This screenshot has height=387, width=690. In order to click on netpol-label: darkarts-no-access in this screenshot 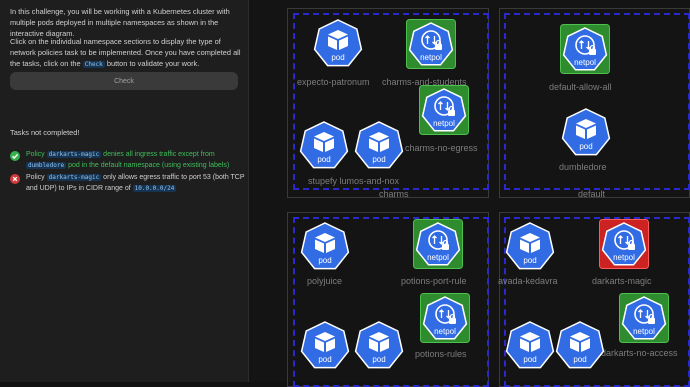, I will do `click(639, 353)`.